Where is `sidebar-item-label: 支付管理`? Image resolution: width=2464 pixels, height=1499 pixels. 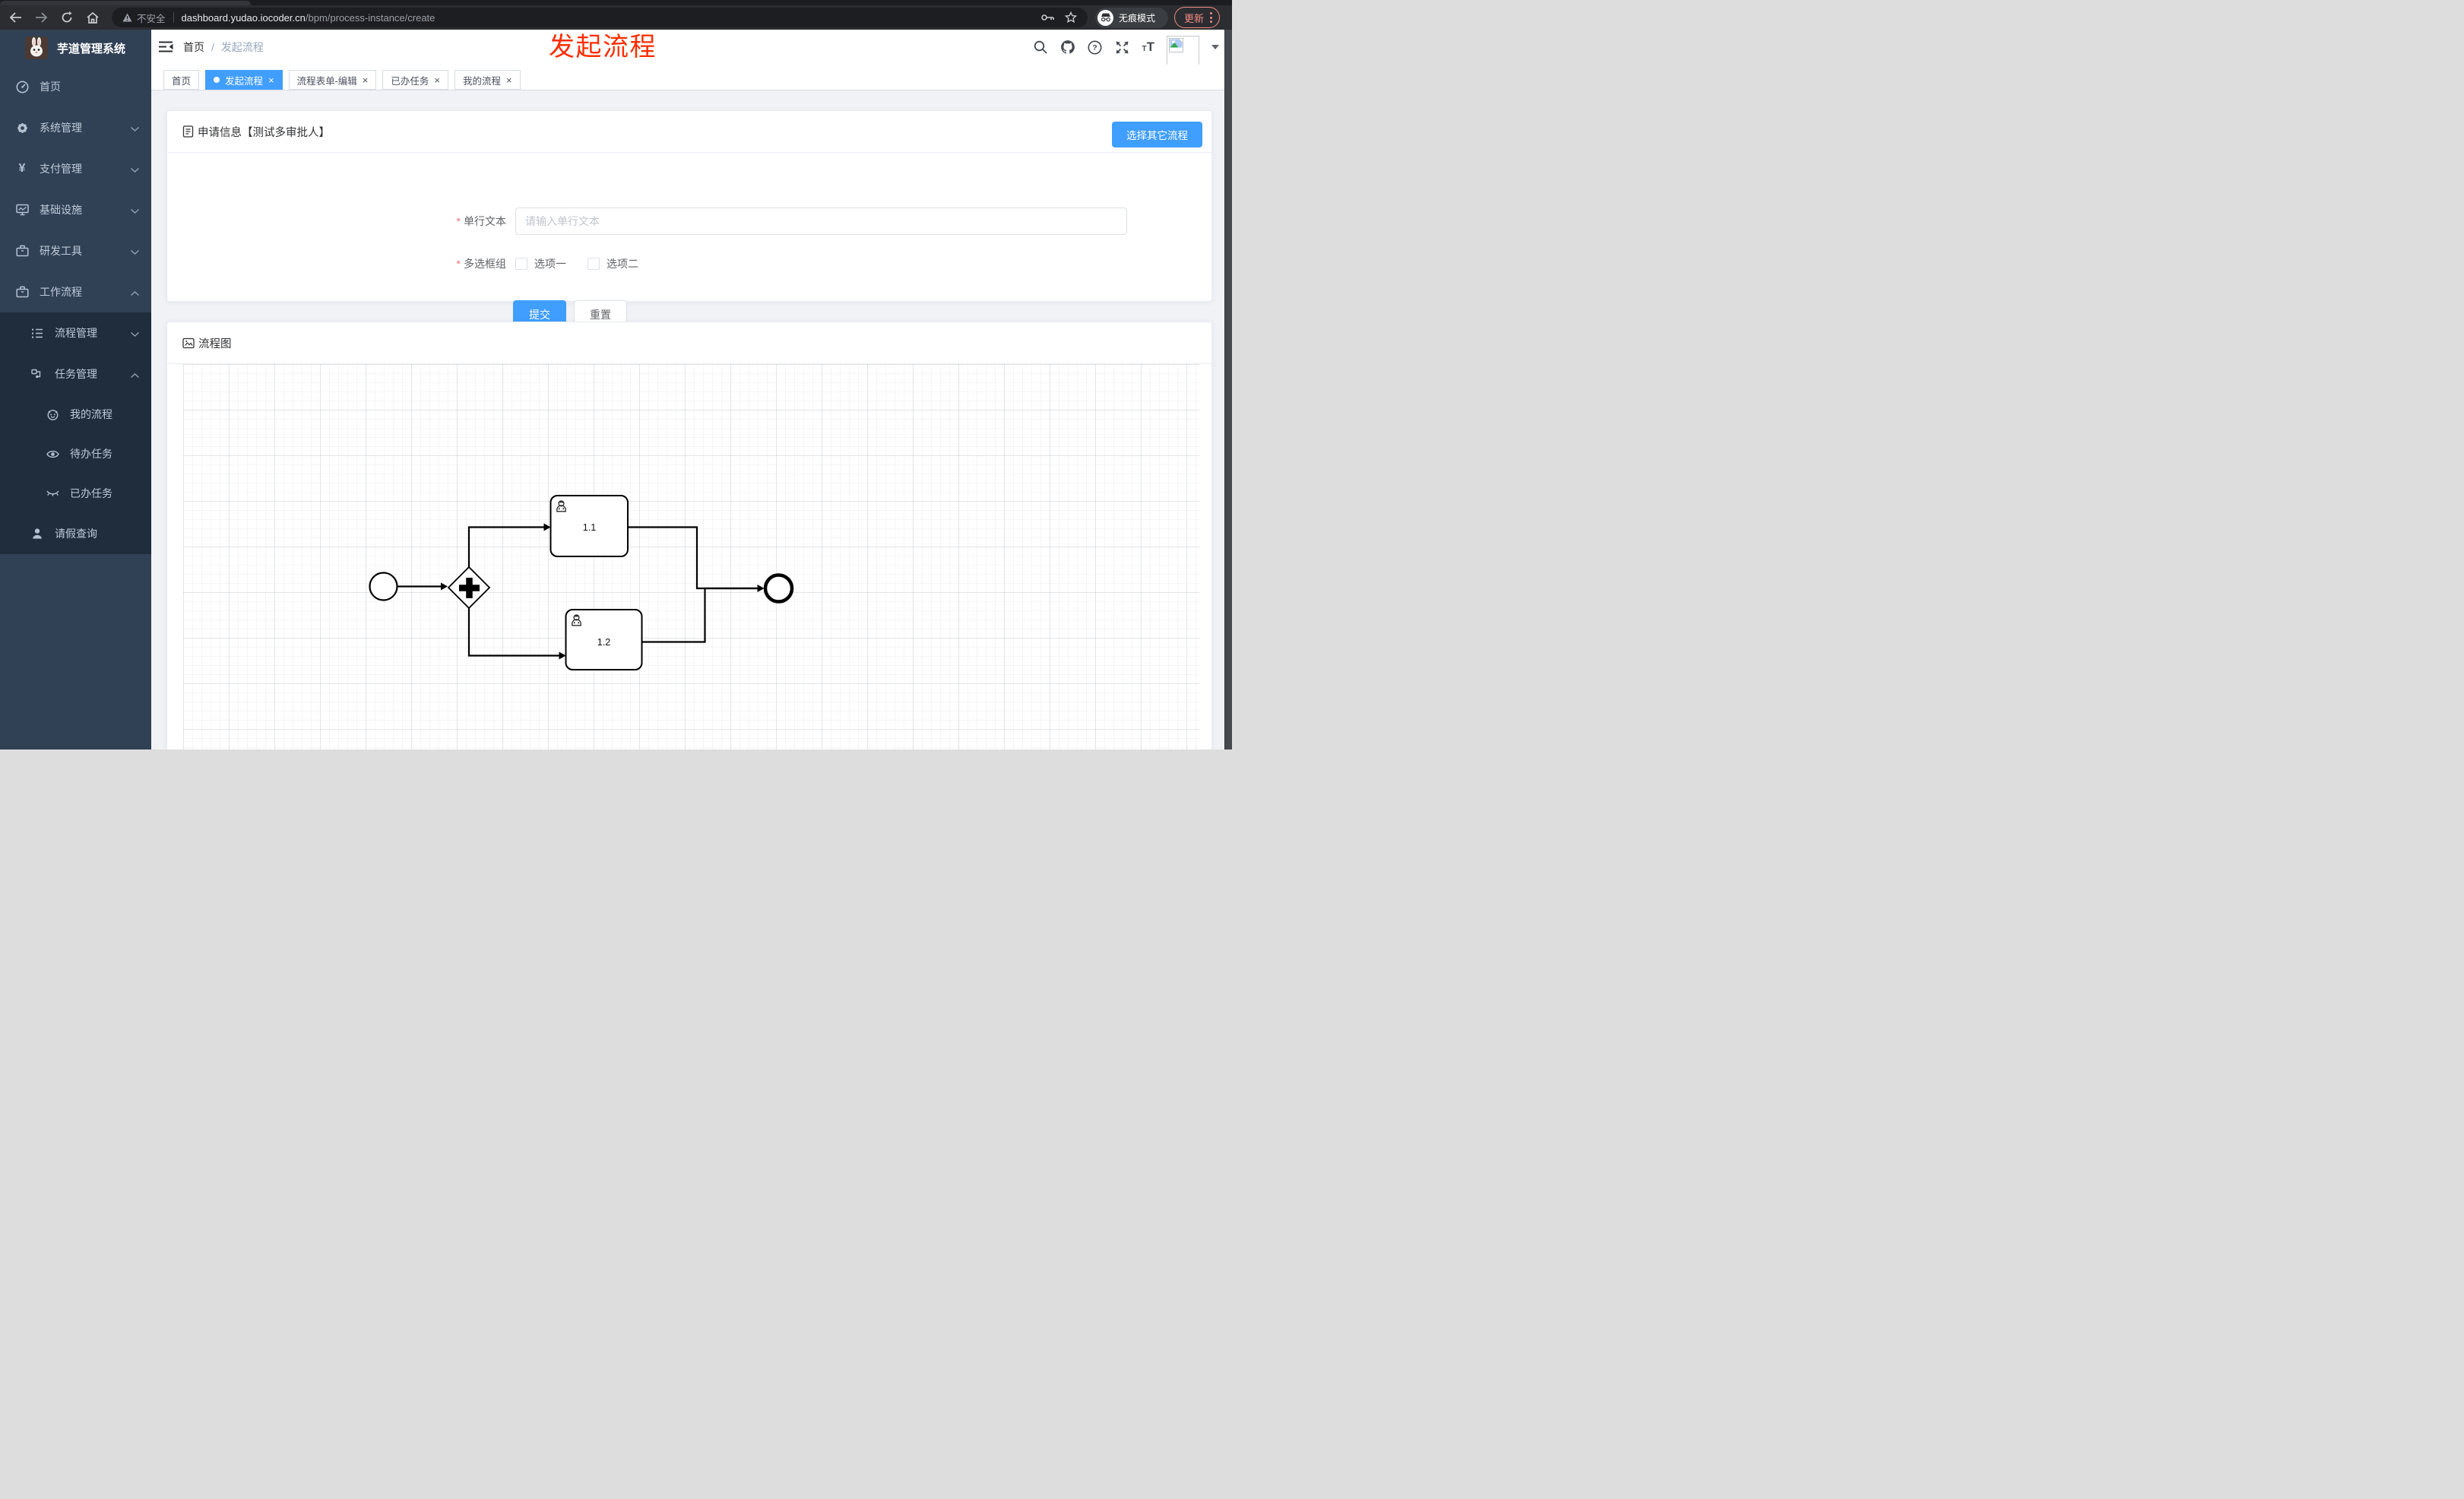
sidebar-item-label: 支付管理 is located at coordinates (61, 169).